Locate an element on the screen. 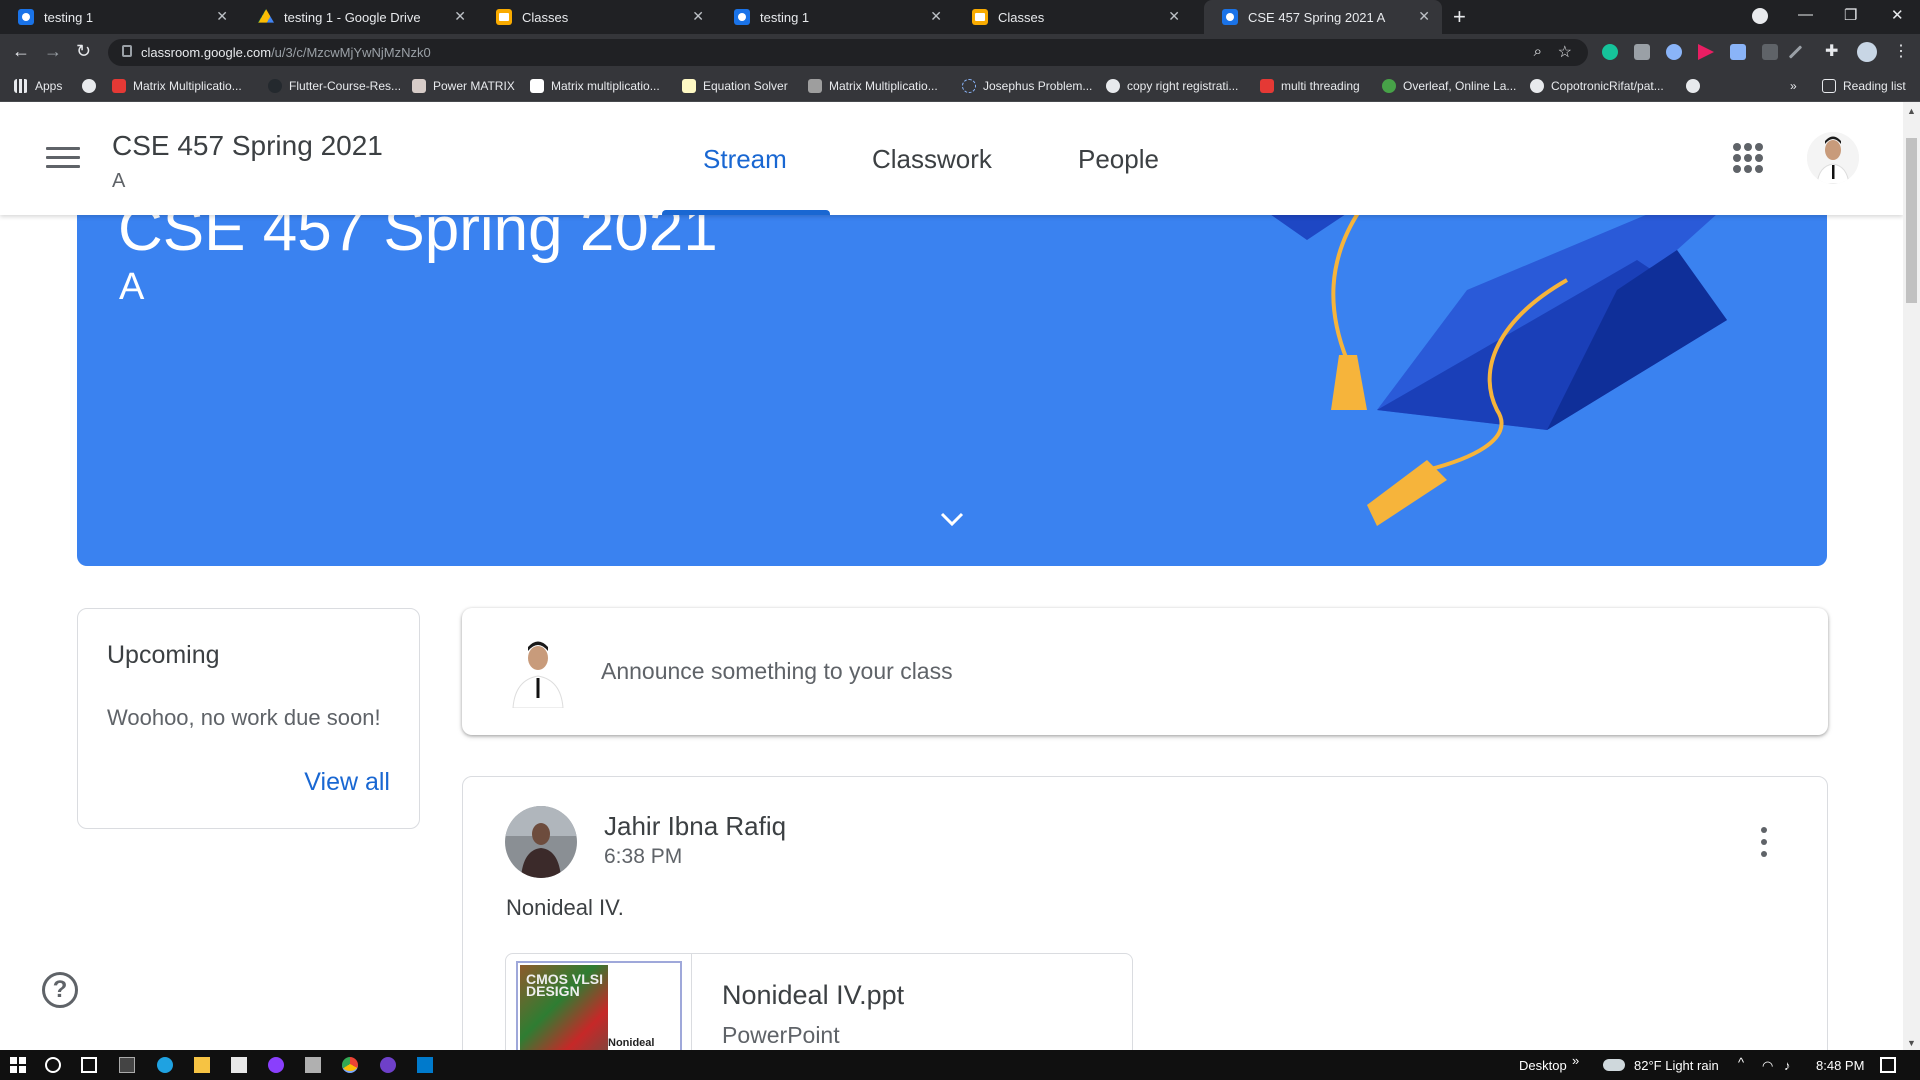 The image size is (1920, 1080). toolbar-overflow-icon: » is located at coordinates (1575, 1060).